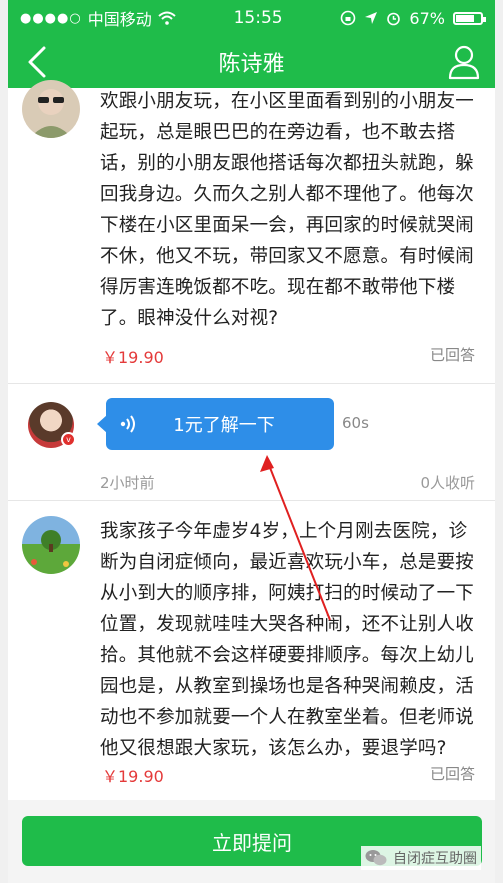 The height and width of the screenshot is (883, 503). I want to click on status-bar: ●●●●○ 中国移动 15:55 67%, so click(251, 18).